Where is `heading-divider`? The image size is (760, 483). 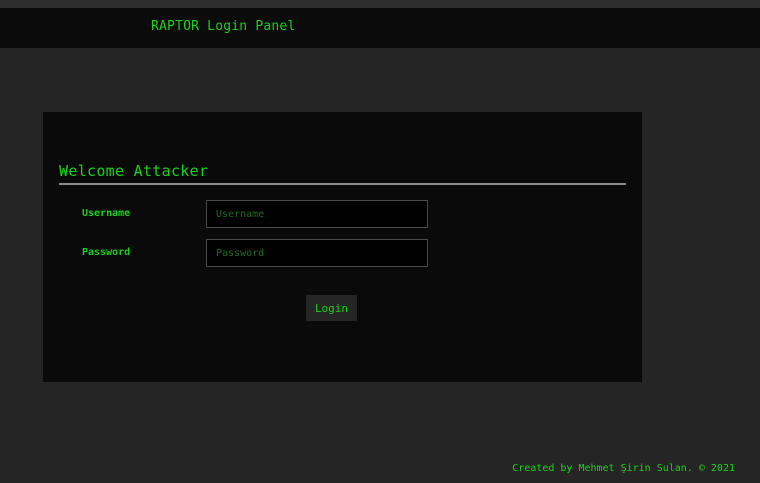 heading-divider is located at coordinates (342, 184).